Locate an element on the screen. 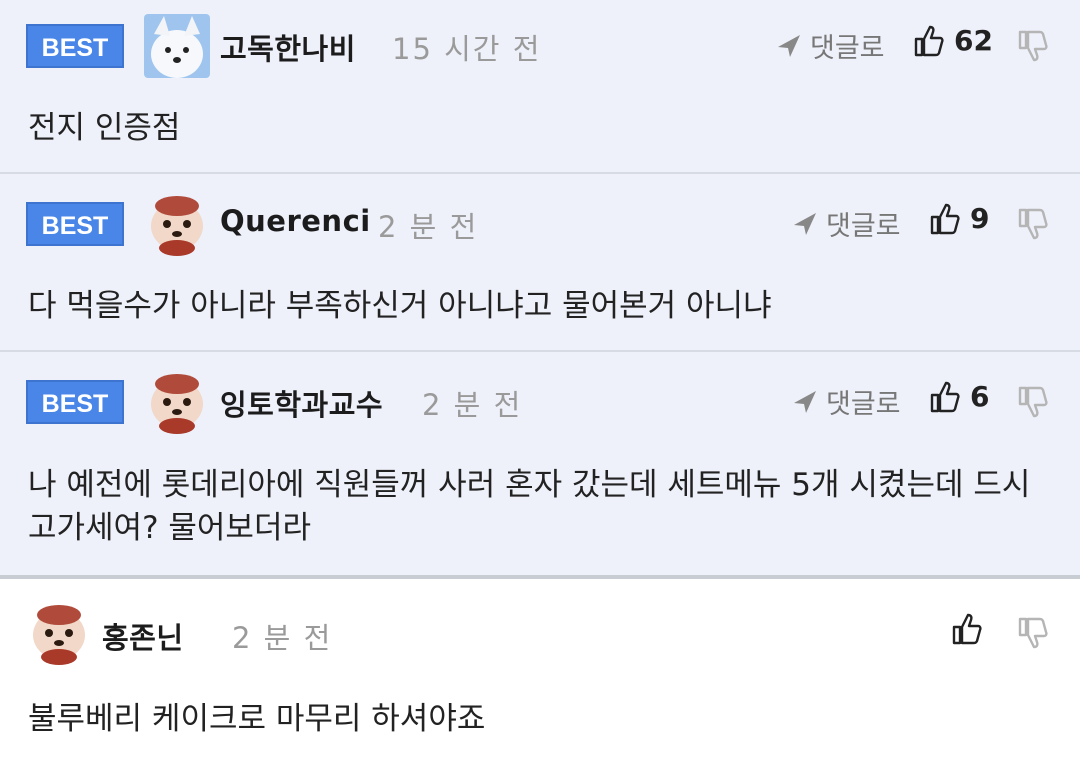 The height and width of the screenshot is (757, 1080). like-button: 9 is located at coordinates (959, 218).